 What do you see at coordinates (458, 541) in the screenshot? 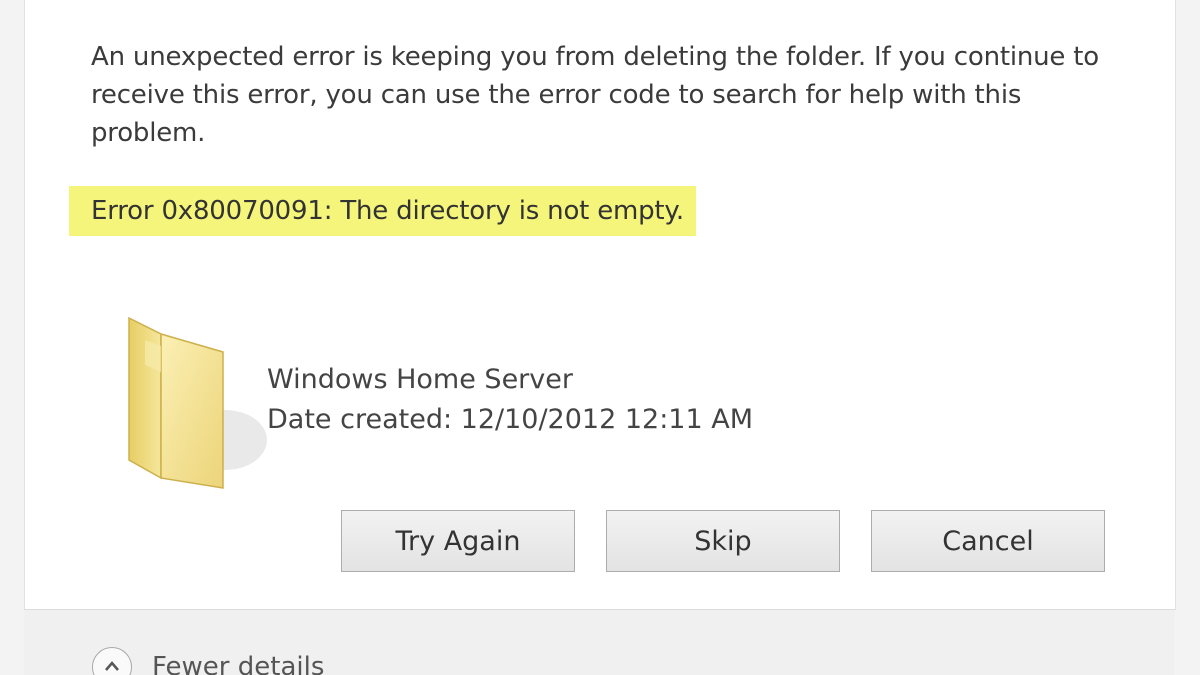
I see `try-again-button: Try Again` at bounding box center [458, 541].